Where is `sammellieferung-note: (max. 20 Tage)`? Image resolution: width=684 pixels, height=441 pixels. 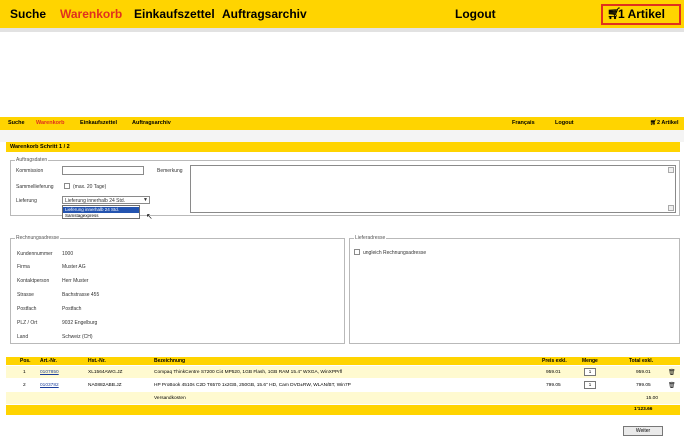
sammellieferung-note: (max. 20 Tage) is located at coordinates (90, 187).